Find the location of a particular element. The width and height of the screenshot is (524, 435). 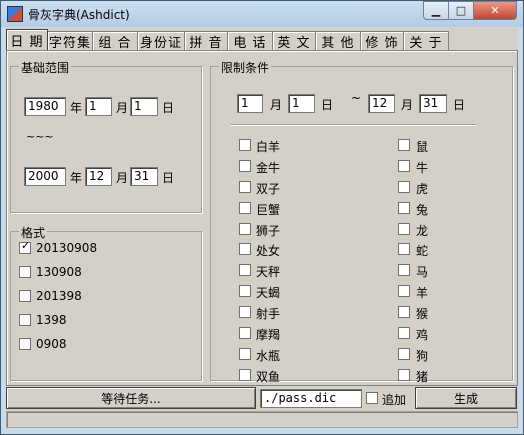

chinese-zodiac-horse-label: 马 is located at coordinates (422, 272).